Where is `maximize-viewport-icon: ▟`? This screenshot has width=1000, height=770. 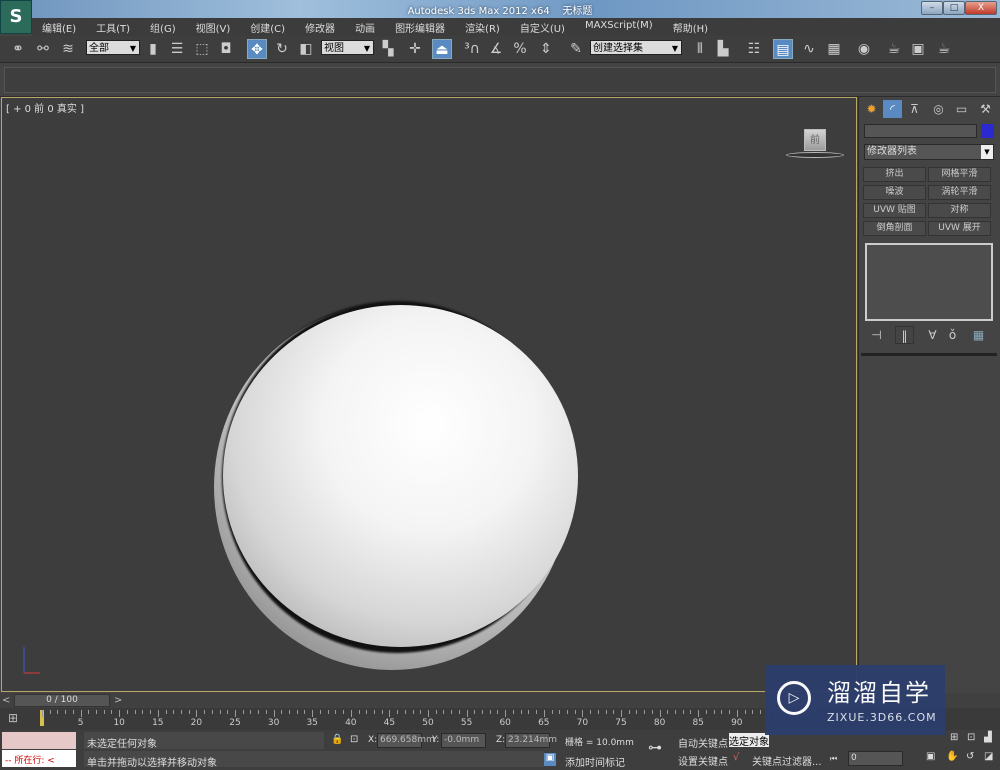 maximize-viewport-icon: ▟ is located at coordinates (988, 737).